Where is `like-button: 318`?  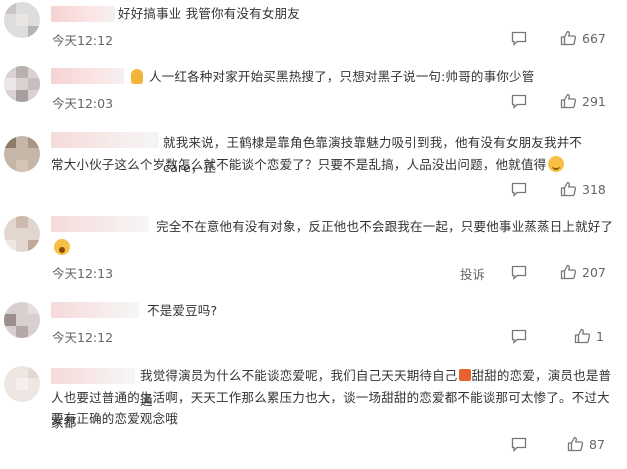 like-button: 318 is located at coordinates (583, 189).